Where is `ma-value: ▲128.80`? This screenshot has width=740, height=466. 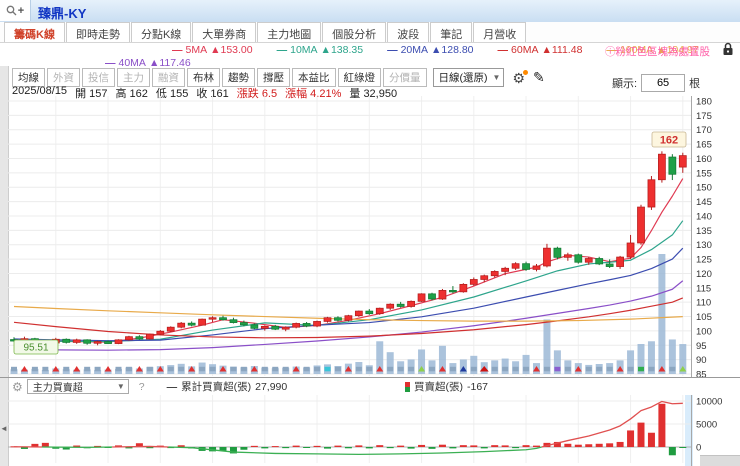
ma-value: ▲128.80 is located at coordinates (452, 50).